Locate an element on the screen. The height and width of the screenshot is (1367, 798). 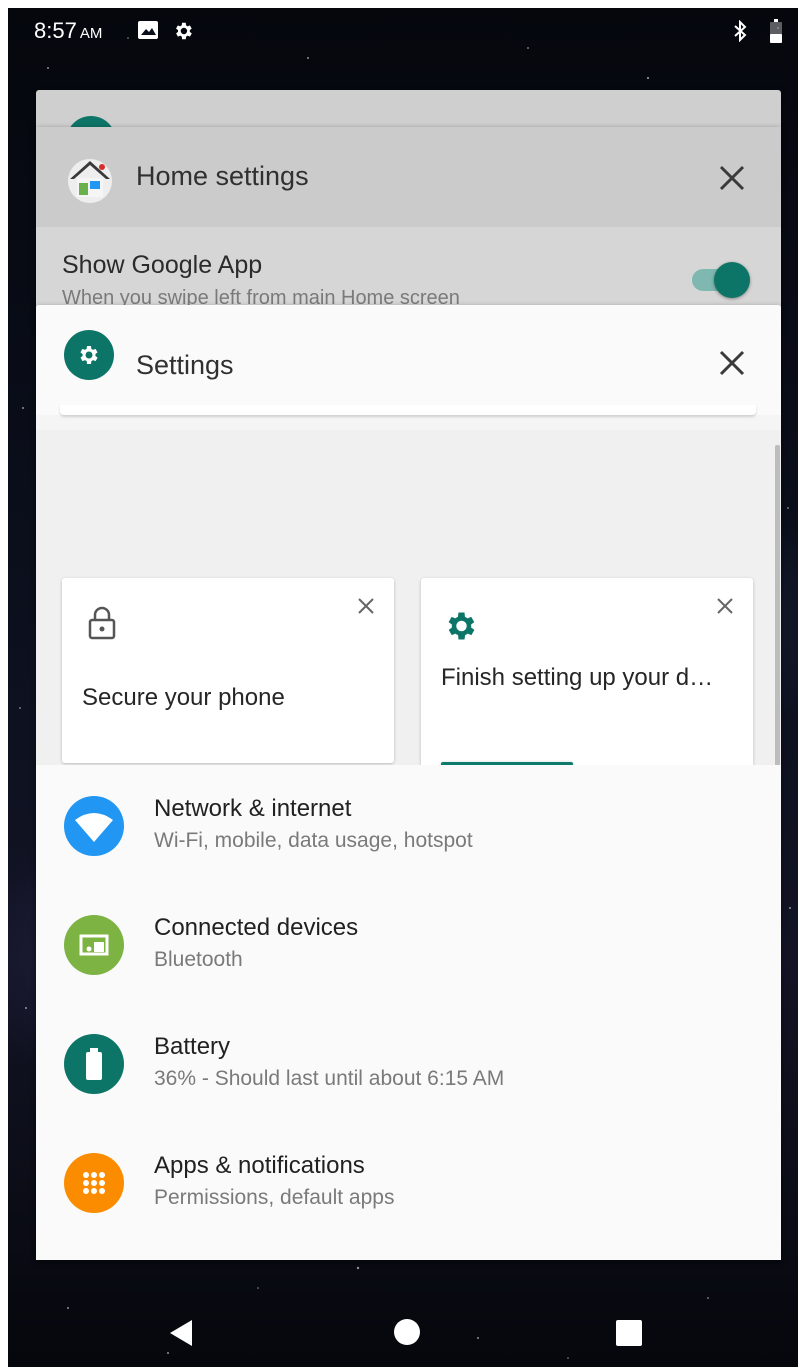
recents-icon is located at coordinates (629, 1335).